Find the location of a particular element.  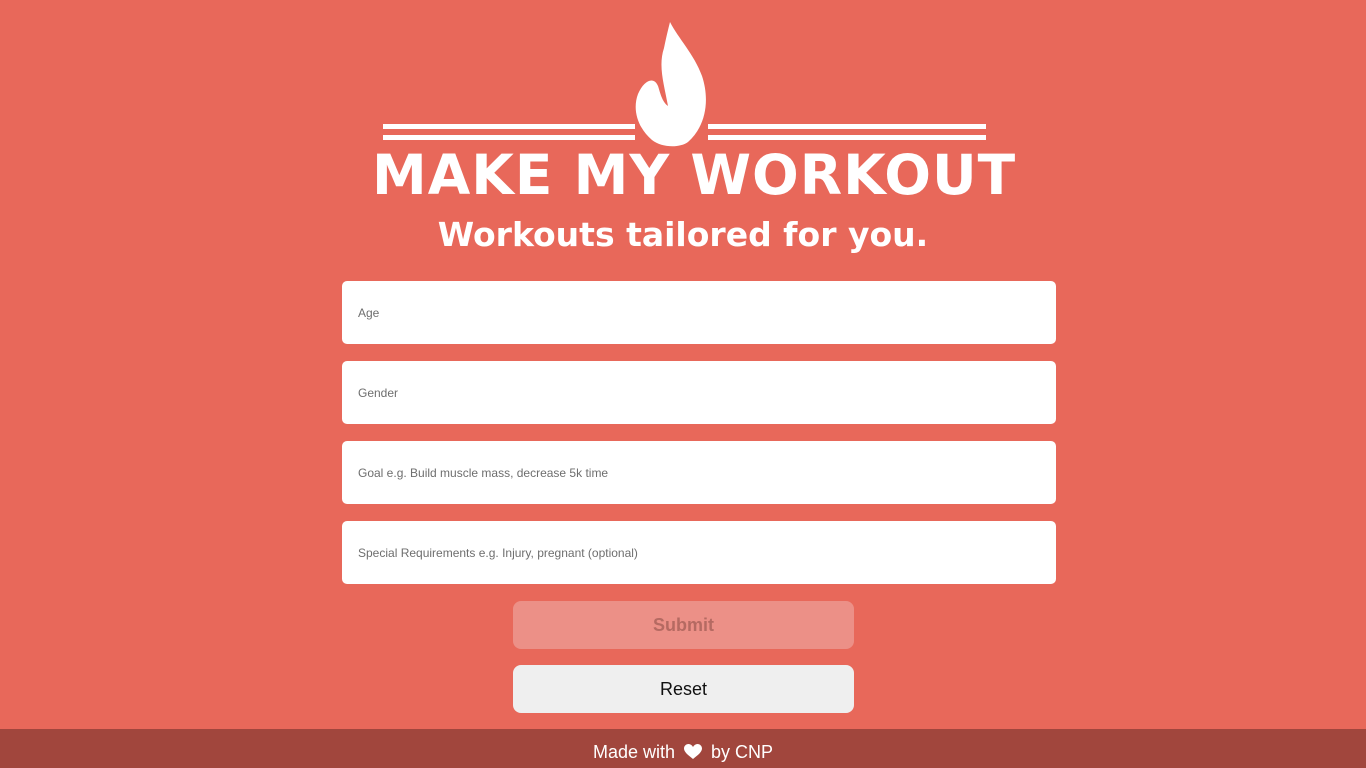

submit-button: Submit is located at coordinates (683, 625).